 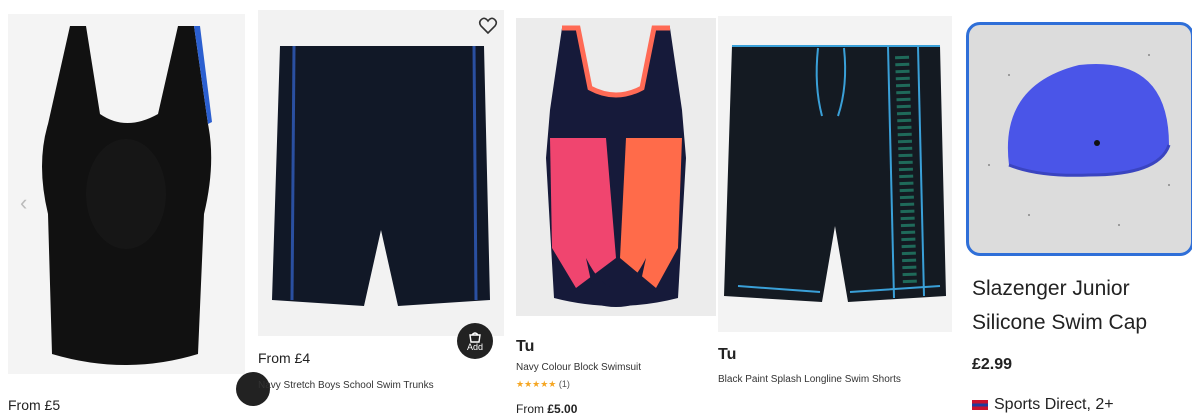 What do you see at coordinates (525, 346) in the screenshot?
I see `brand-logo-3: Tu` at bounding box center [525, 346].